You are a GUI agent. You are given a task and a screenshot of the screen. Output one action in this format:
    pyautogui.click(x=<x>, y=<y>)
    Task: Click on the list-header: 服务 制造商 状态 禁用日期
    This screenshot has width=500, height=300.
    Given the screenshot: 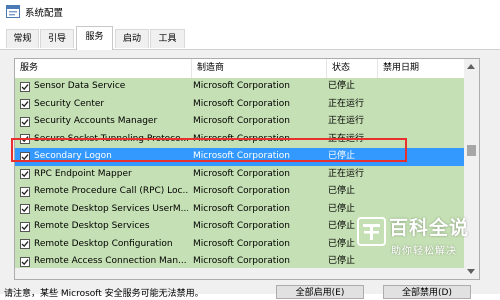 What is the action you would take?
    pyautogui.click(x=240, y=69)
    